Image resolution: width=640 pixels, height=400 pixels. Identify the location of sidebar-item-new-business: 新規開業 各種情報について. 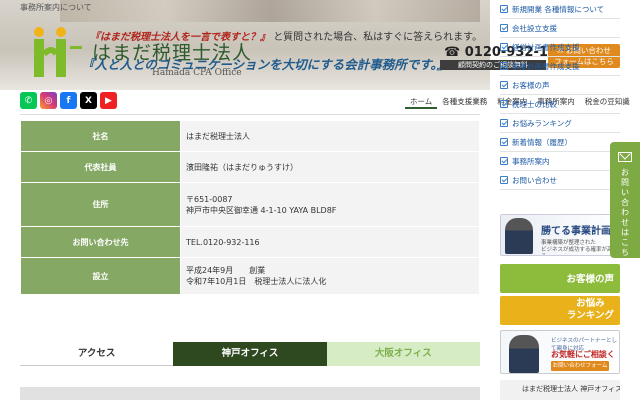
(560, 9).